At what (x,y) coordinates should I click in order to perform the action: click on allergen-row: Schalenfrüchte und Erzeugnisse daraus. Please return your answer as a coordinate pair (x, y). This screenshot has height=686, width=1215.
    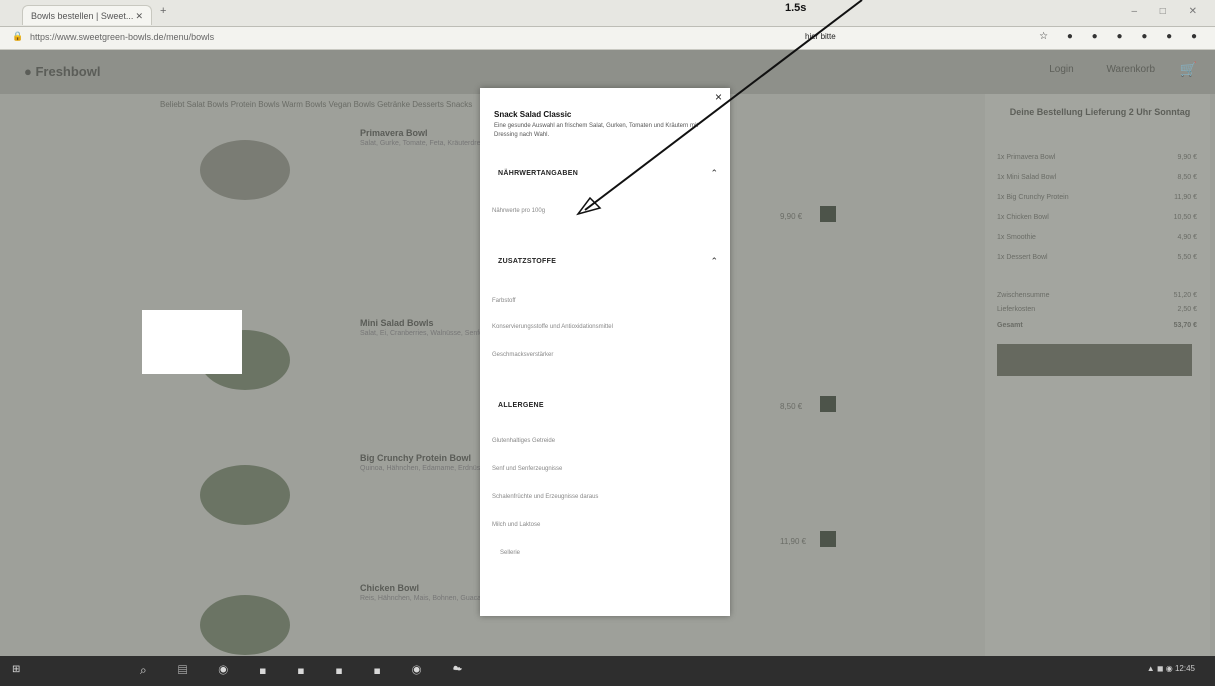
    Looking at the image, I should click on (545, 497).